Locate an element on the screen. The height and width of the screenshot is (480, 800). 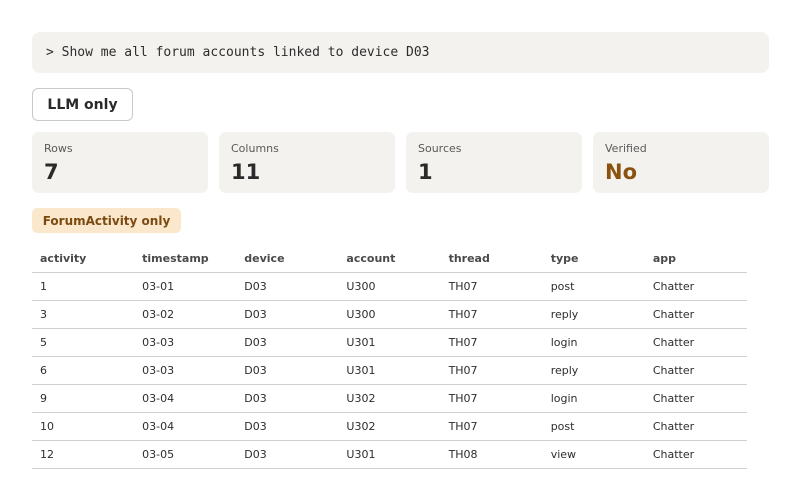
table-row: 5 03-03 D03 U301 TH07 login Chatter is located at coordinates (389, 342).